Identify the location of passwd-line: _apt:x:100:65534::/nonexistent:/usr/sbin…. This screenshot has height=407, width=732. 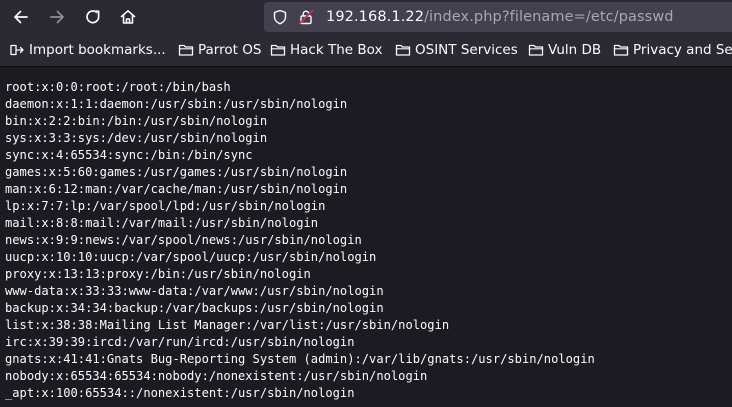
(180, 393).